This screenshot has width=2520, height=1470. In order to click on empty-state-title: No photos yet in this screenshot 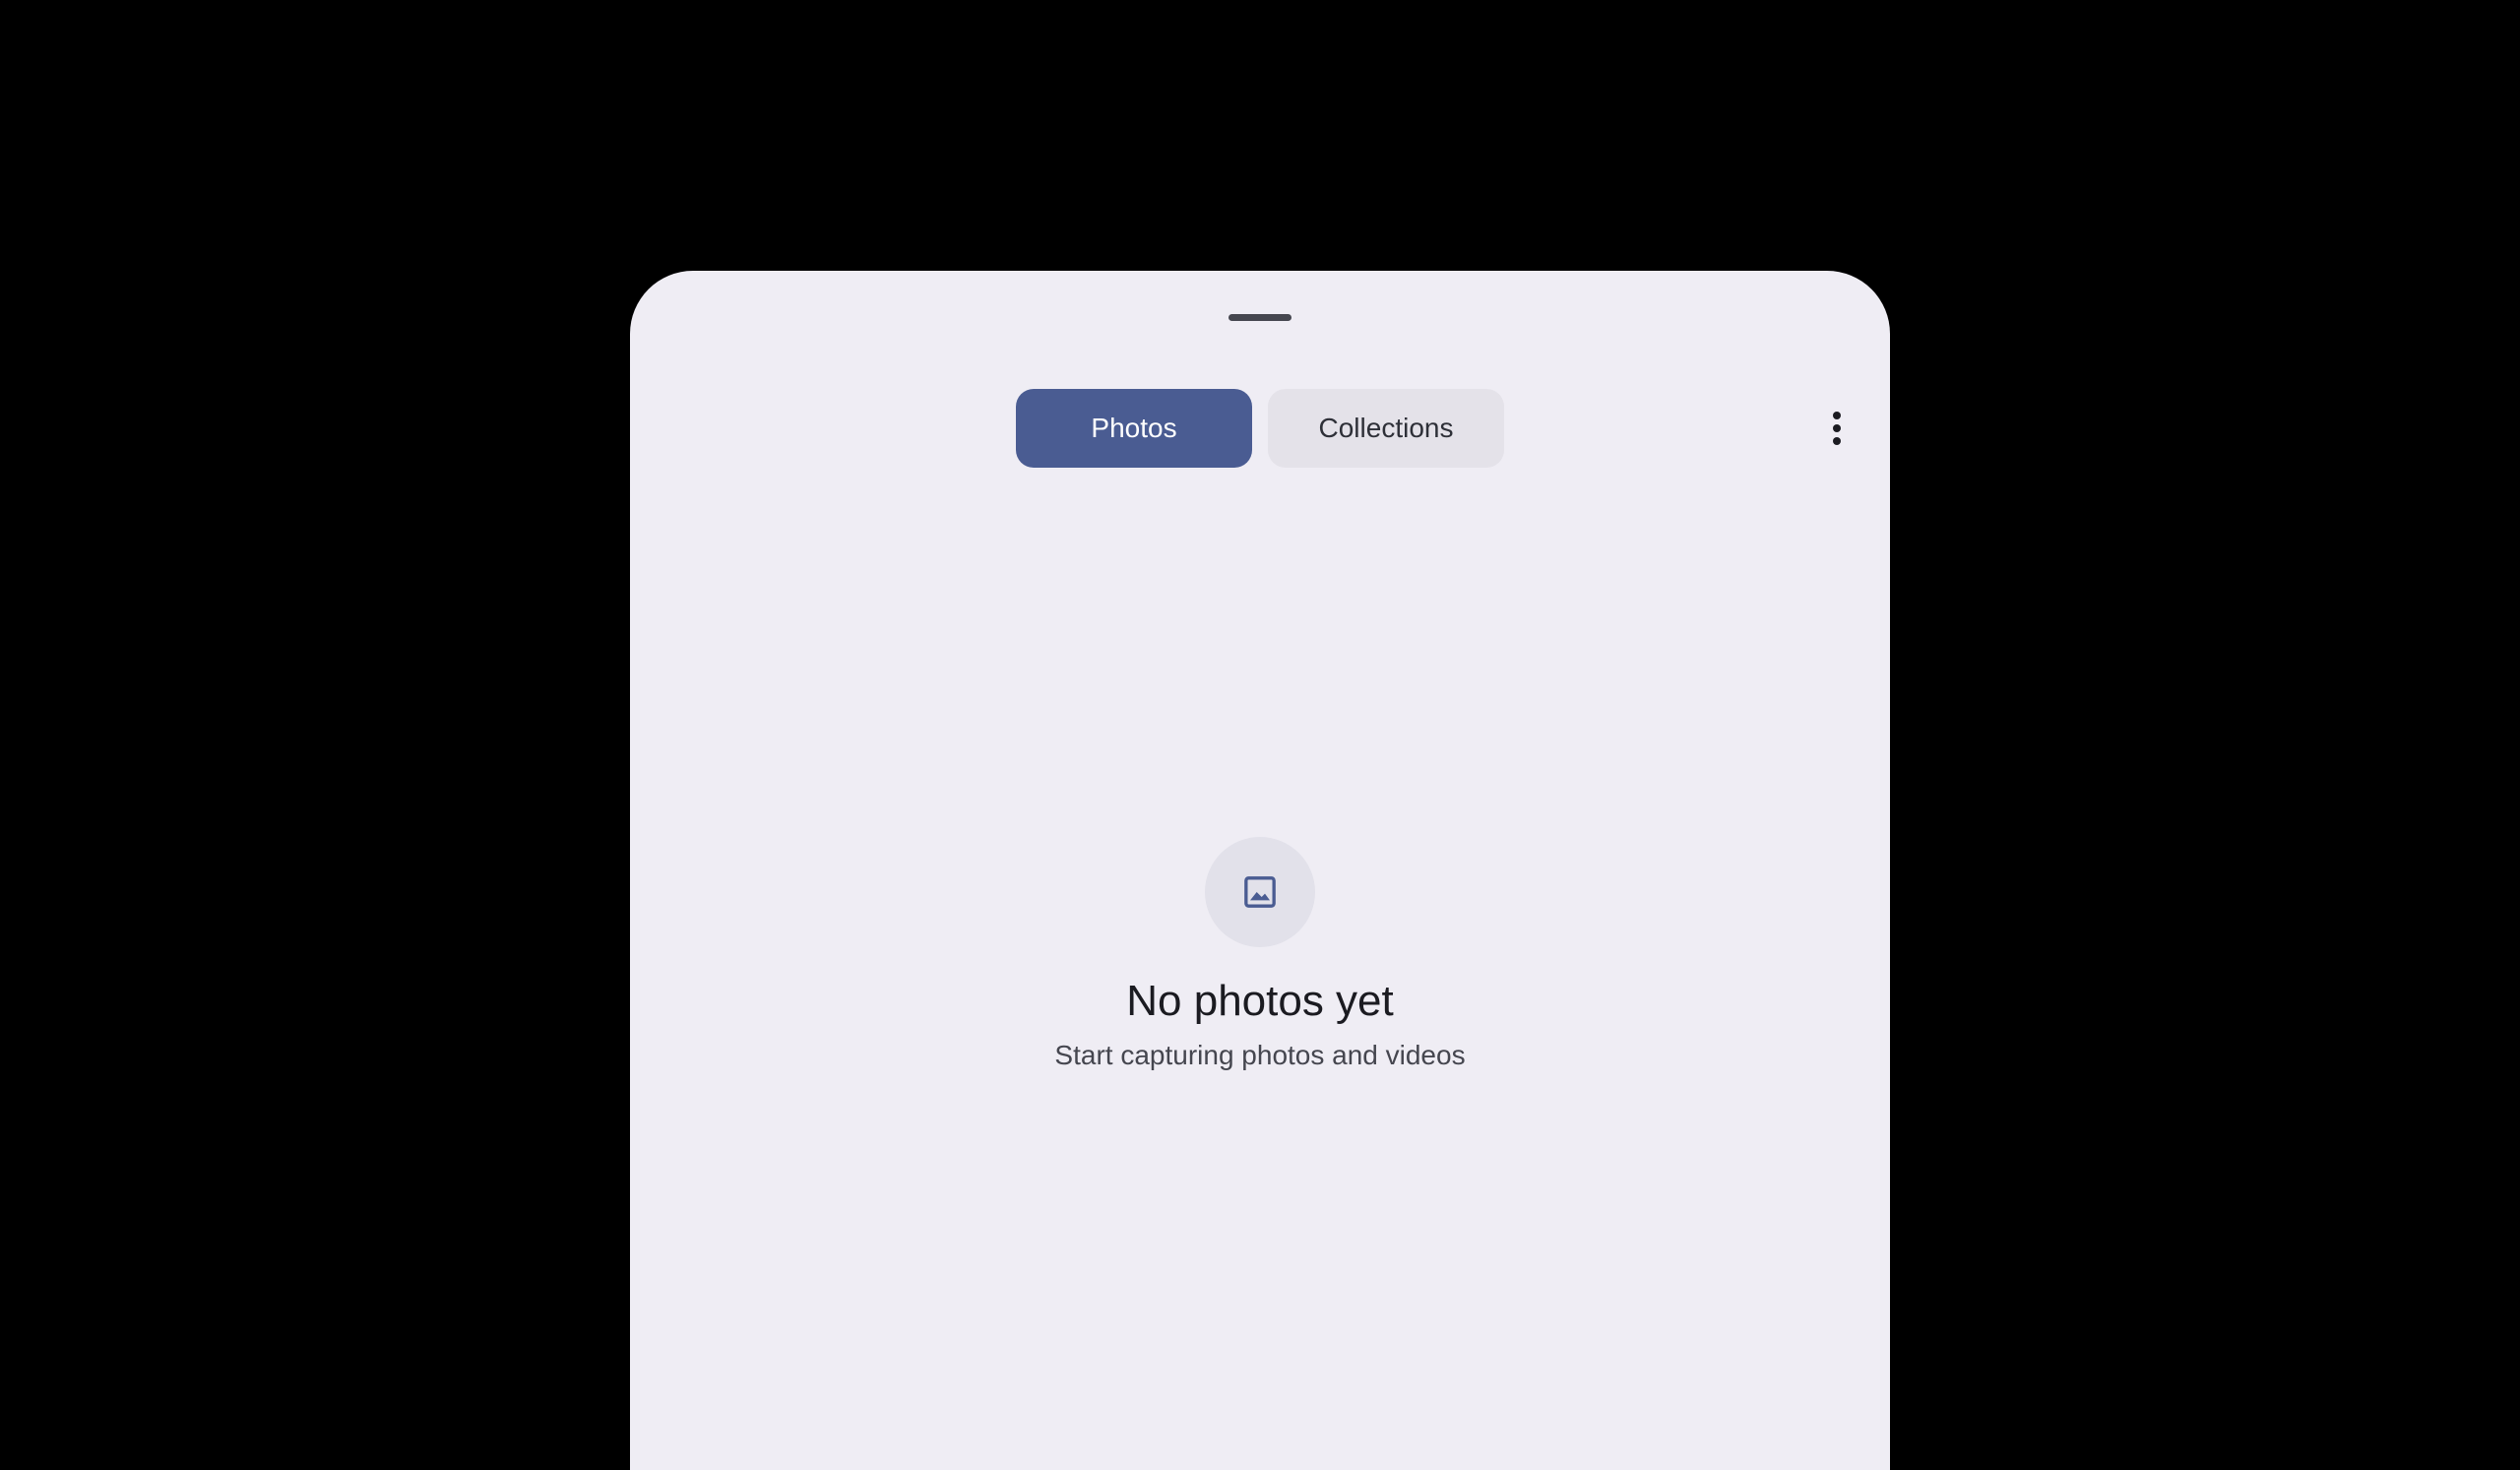, I will do `click(1260, 1001)`.